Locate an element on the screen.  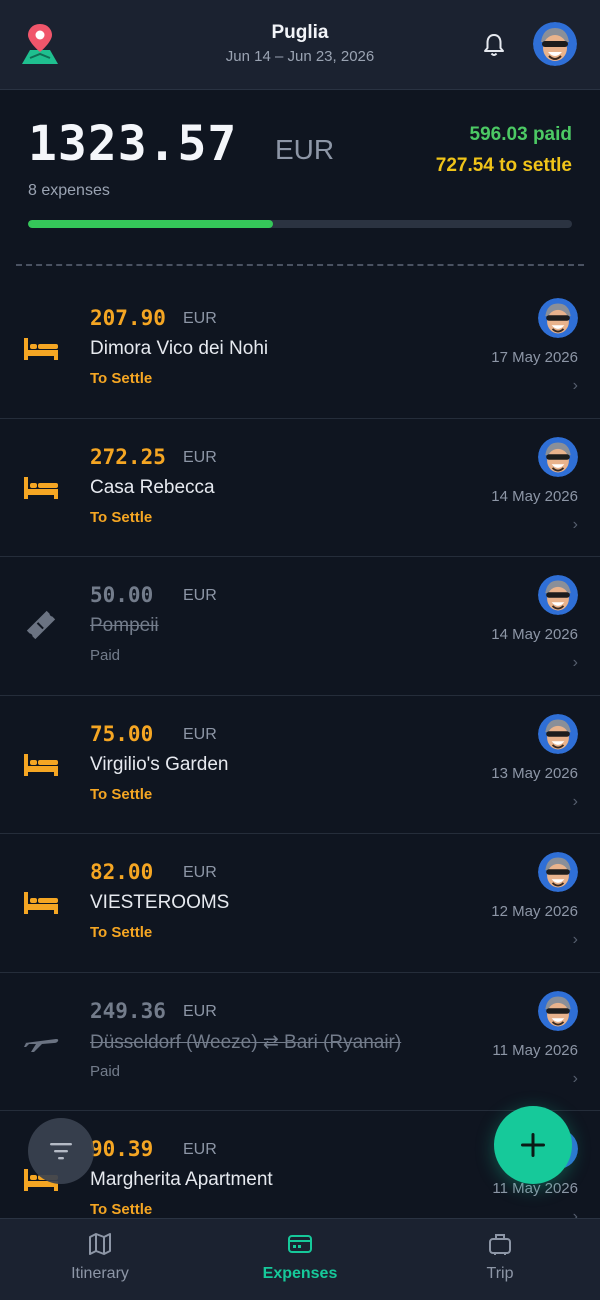
nav-itinerary: Itinerary is located at coordinates (100, 1257).